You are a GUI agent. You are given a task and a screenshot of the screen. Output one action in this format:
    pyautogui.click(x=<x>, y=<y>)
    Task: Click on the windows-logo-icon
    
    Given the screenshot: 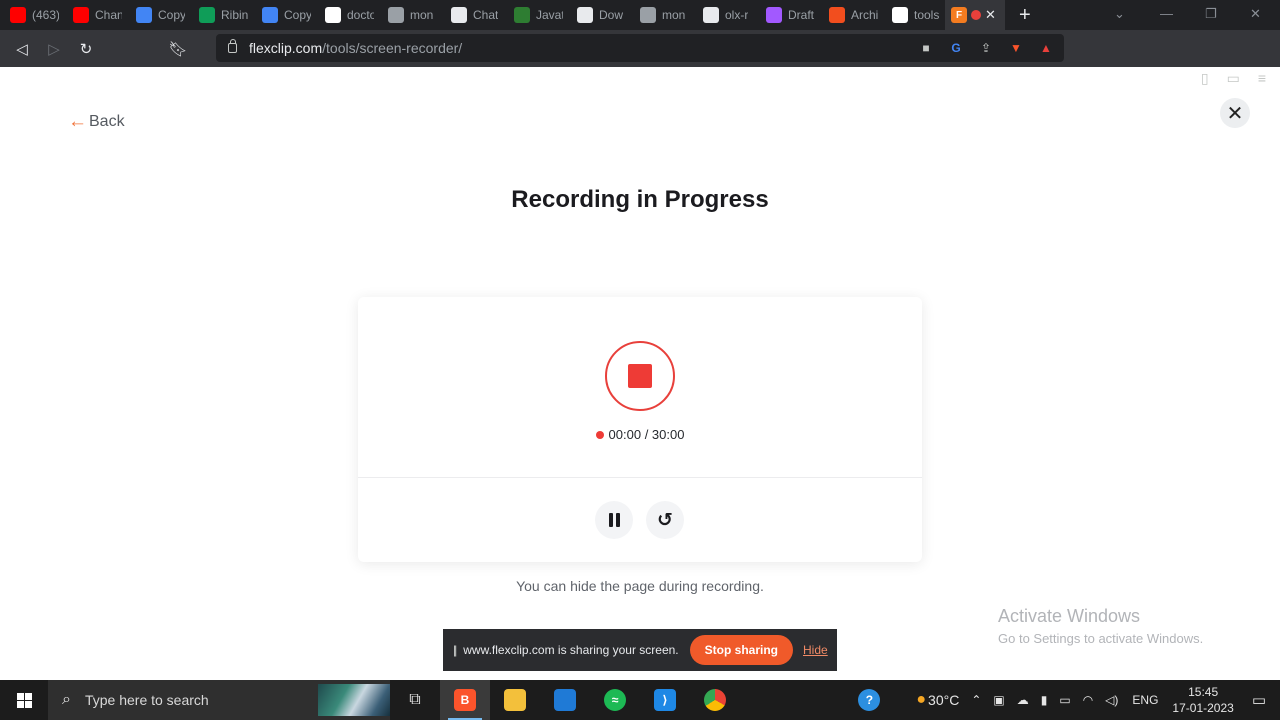 What is the action you would take?
    pyautogui.click(x=24, y=700)
    